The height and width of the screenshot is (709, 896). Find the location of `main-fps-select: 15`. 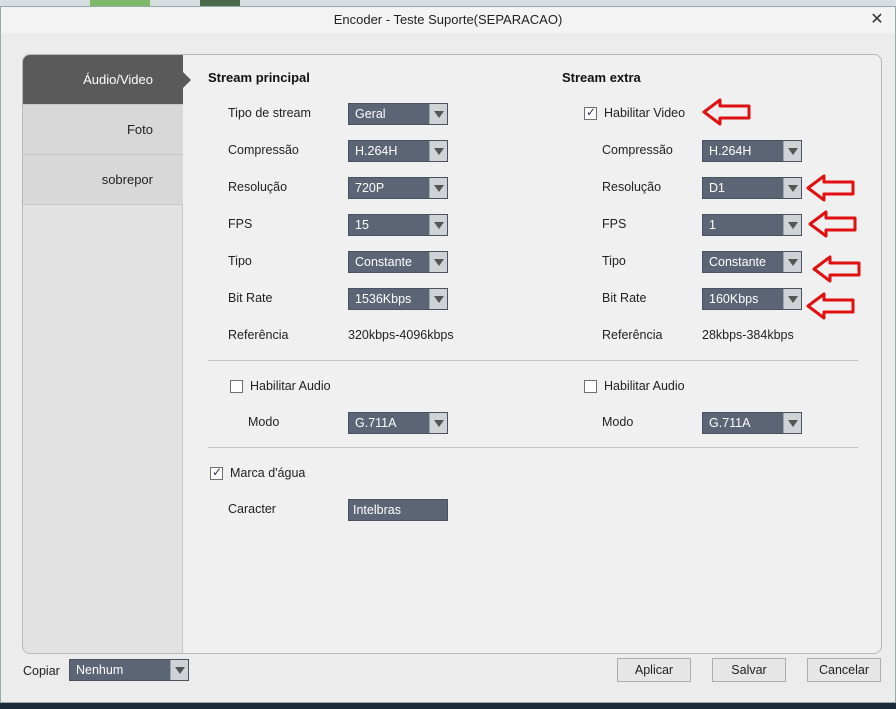

main-fps-select: 15 is located at coordinates (398, 225).